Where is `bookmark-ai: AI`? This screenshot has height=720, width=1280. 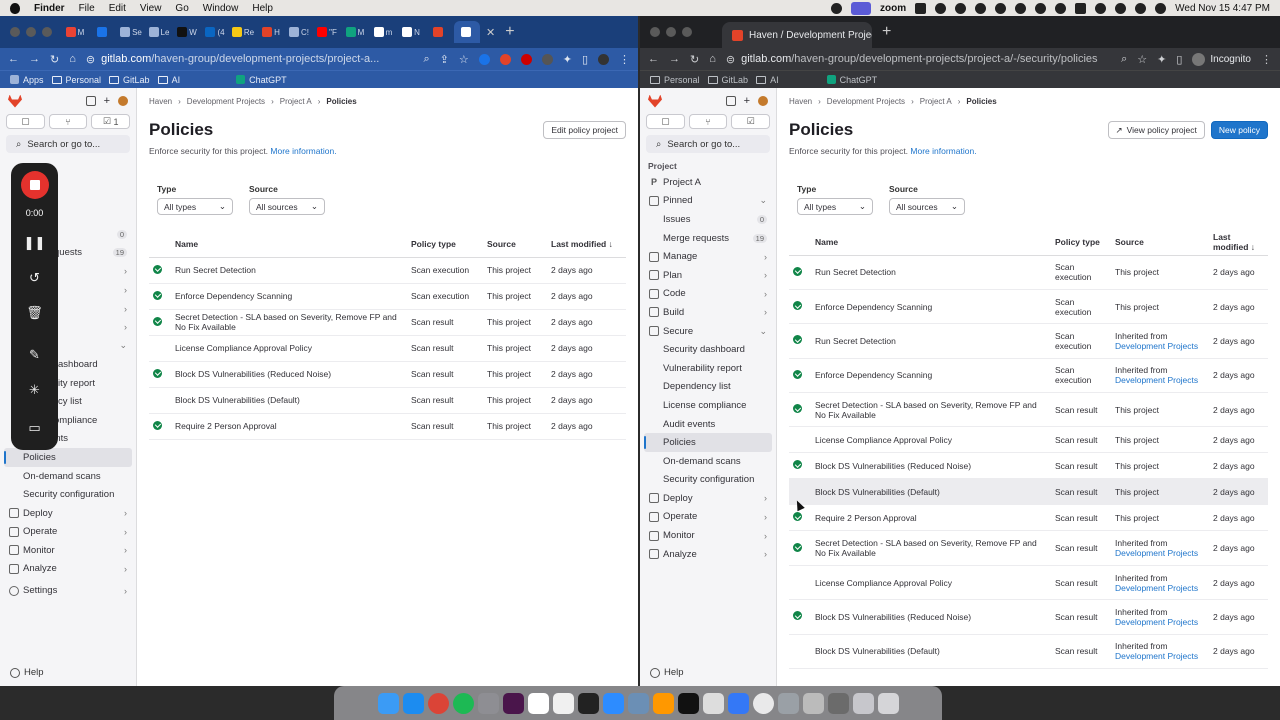 bookmark-ai: AI is located at coordinates (767, 80).